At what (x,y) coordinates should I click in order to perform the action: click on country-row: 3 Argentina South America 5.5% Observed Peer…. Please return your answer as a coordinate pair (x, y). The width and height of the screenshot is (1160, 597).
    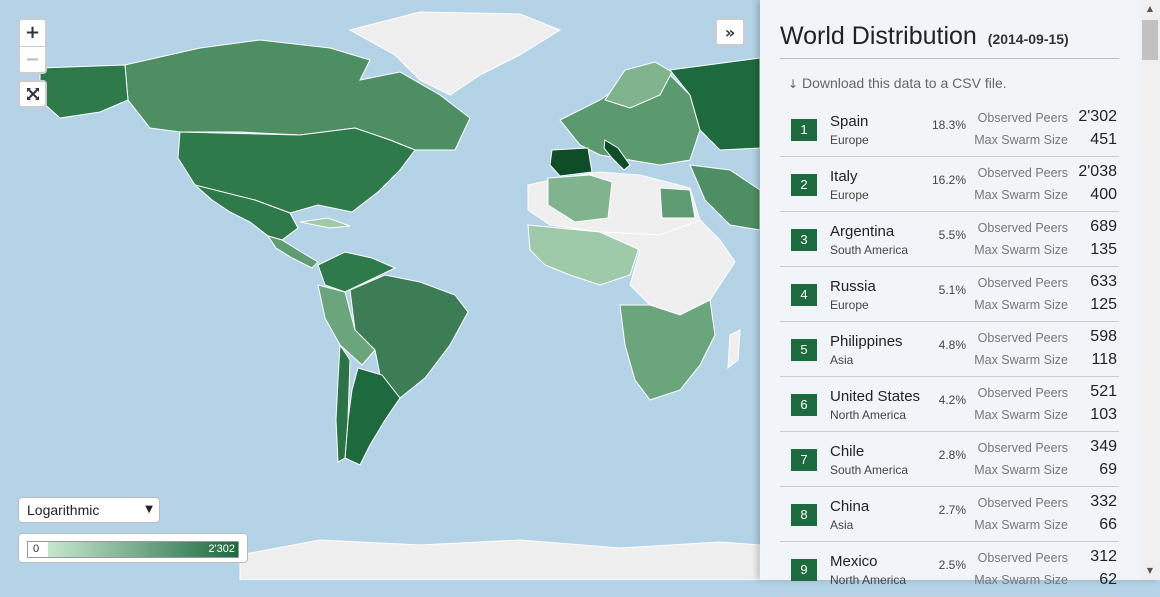
    Looking at the image, I should click on (949, 239).